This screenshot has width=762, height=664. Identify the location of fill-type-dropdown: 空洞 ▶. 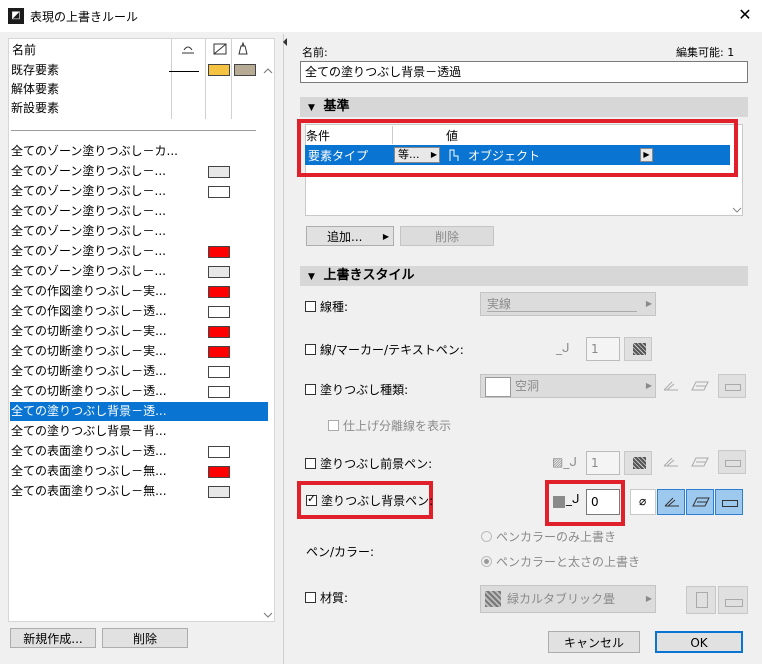
(568, 386).